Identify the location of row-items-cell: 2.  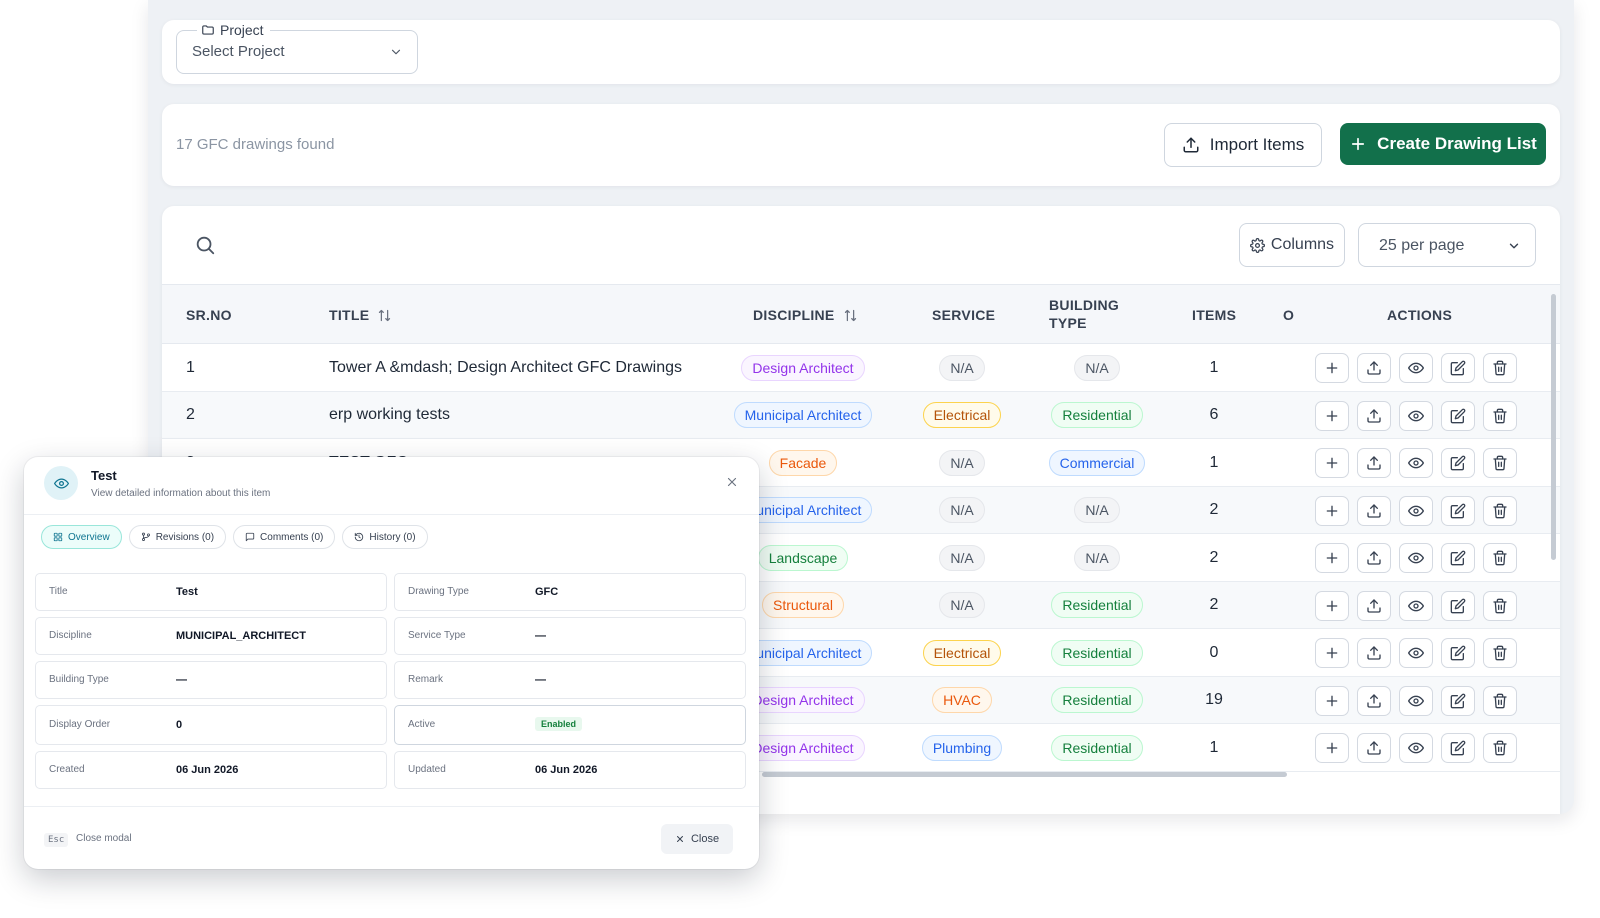
(1214, 510).